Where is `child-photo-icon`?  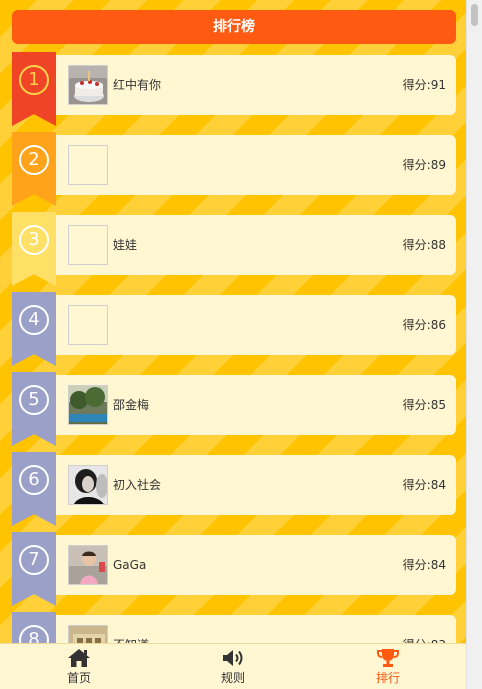
child-photo-icon is located at coordinates (88, 565).